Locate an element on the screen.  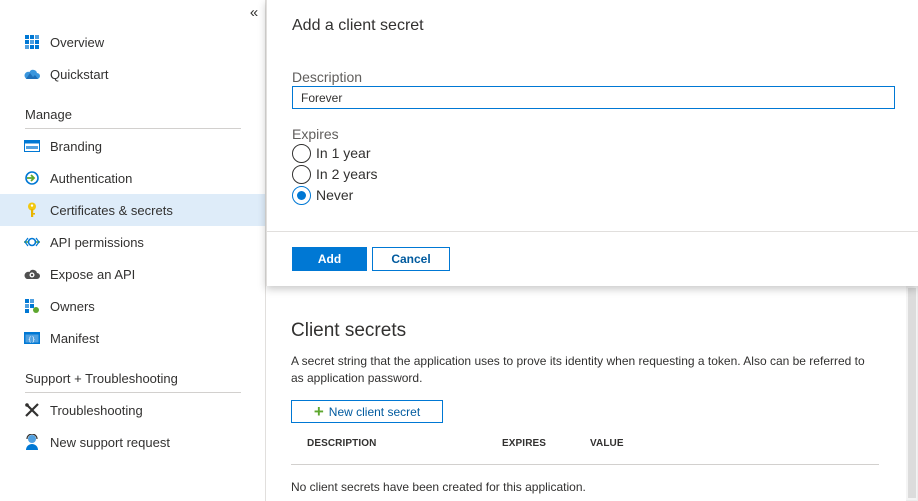
expires-option-1-year: In 1 year is located at coordinates (331, 153).